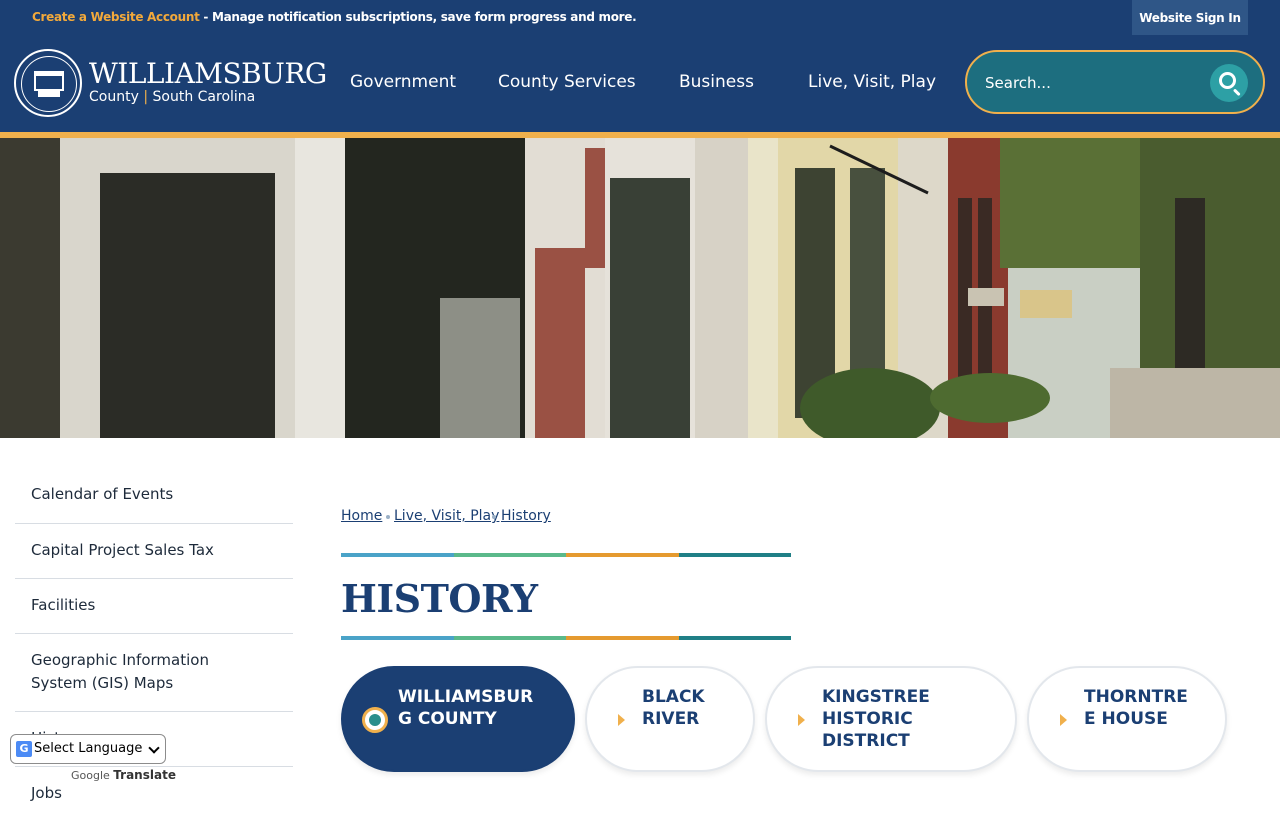 The height and width of the screenshot is (822, 1280). What do you see at coordinates (566, 555) in the screenshot?
I see `title-rule-top` at bounding box center [566, 555].